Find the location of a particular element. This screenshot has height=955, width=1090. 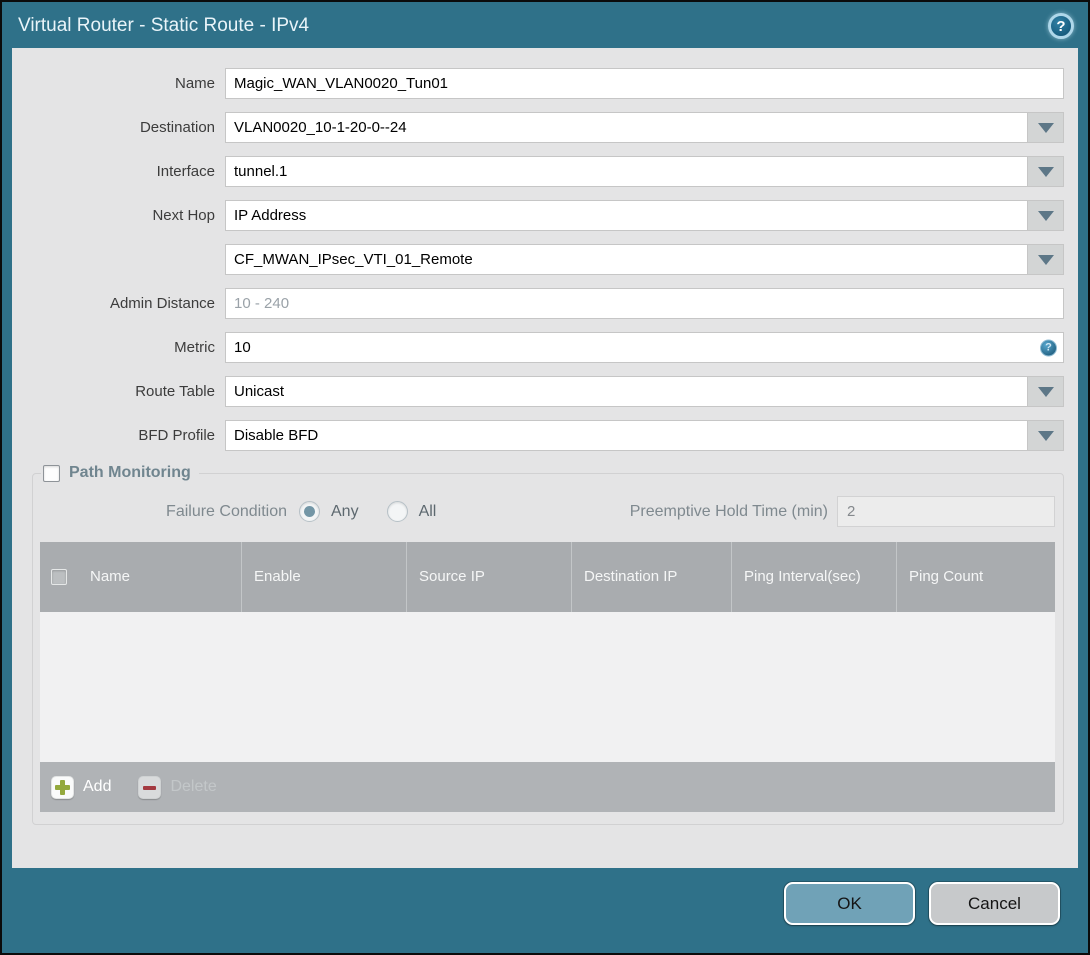

table-header-checkbox-cell is located at coordinates (59, 577).